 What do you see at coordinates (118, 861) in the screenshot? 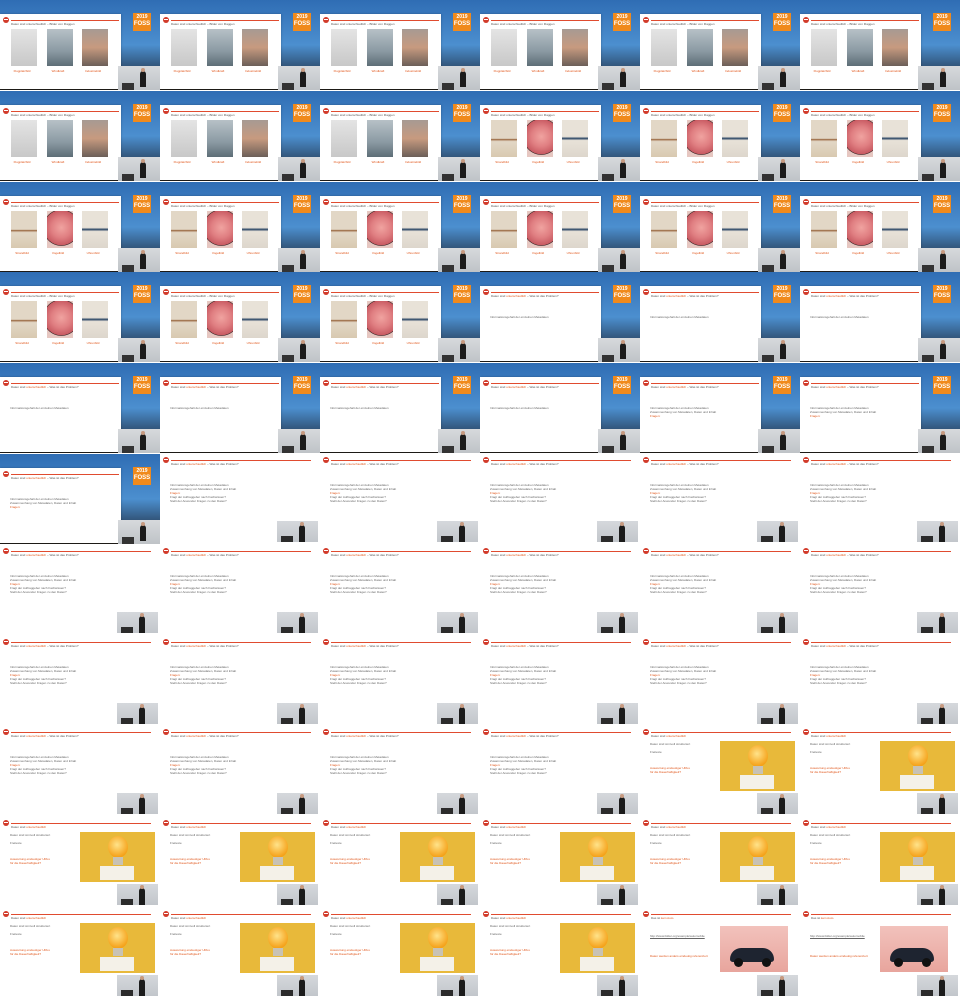
I see `bulb-base` at bounding box center [118, 861].